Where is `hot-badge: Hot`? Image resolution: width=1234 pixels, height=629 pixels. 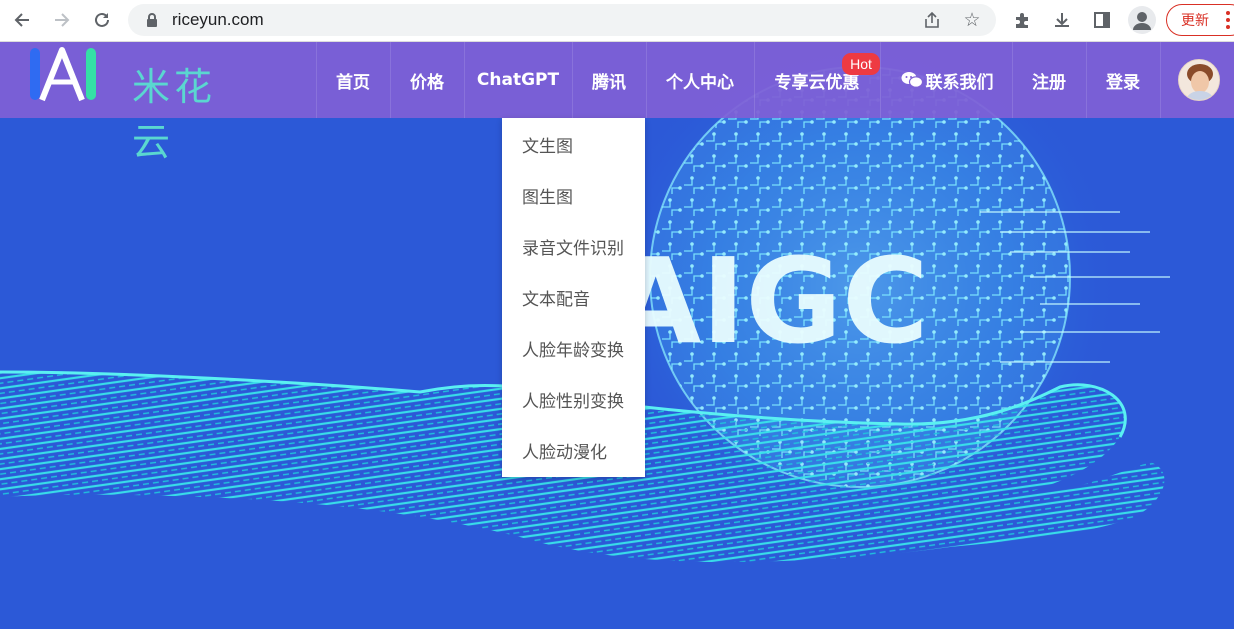 hot-badge: Hot is located at coordinates (861, 64).